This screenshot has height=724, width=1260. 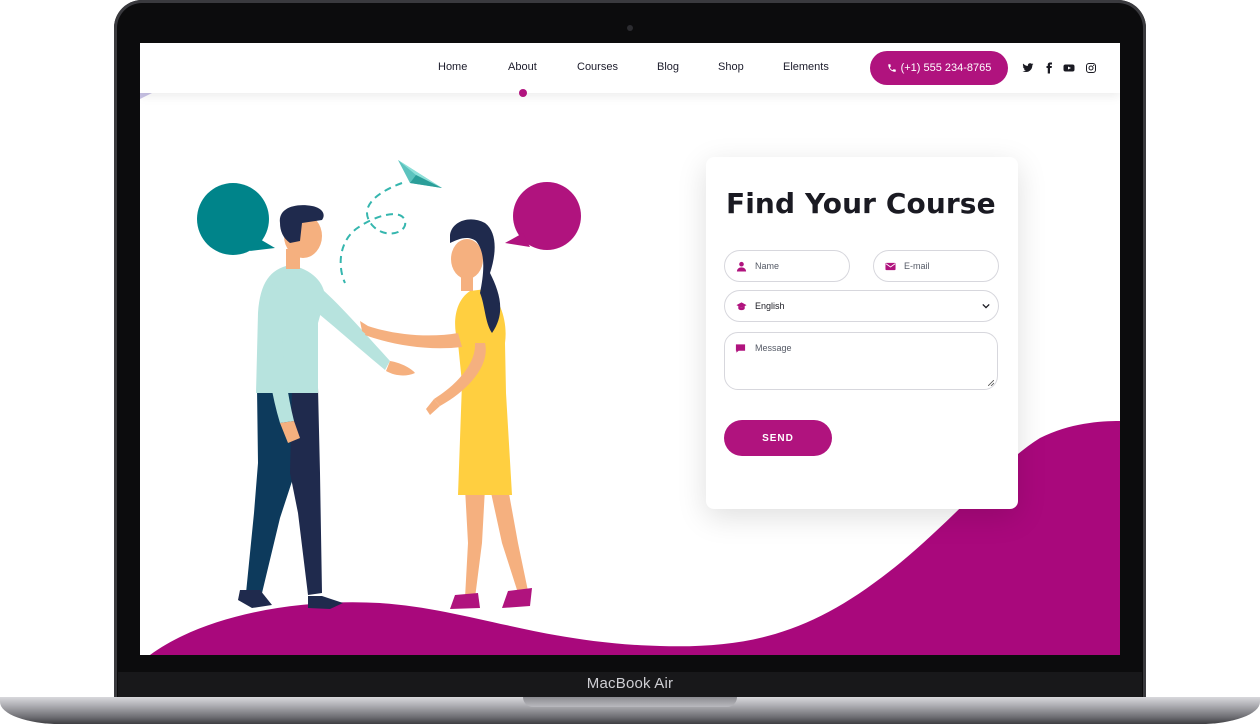 I want to click on teal-speech-bubble-icon, so click(x=236, y=219).